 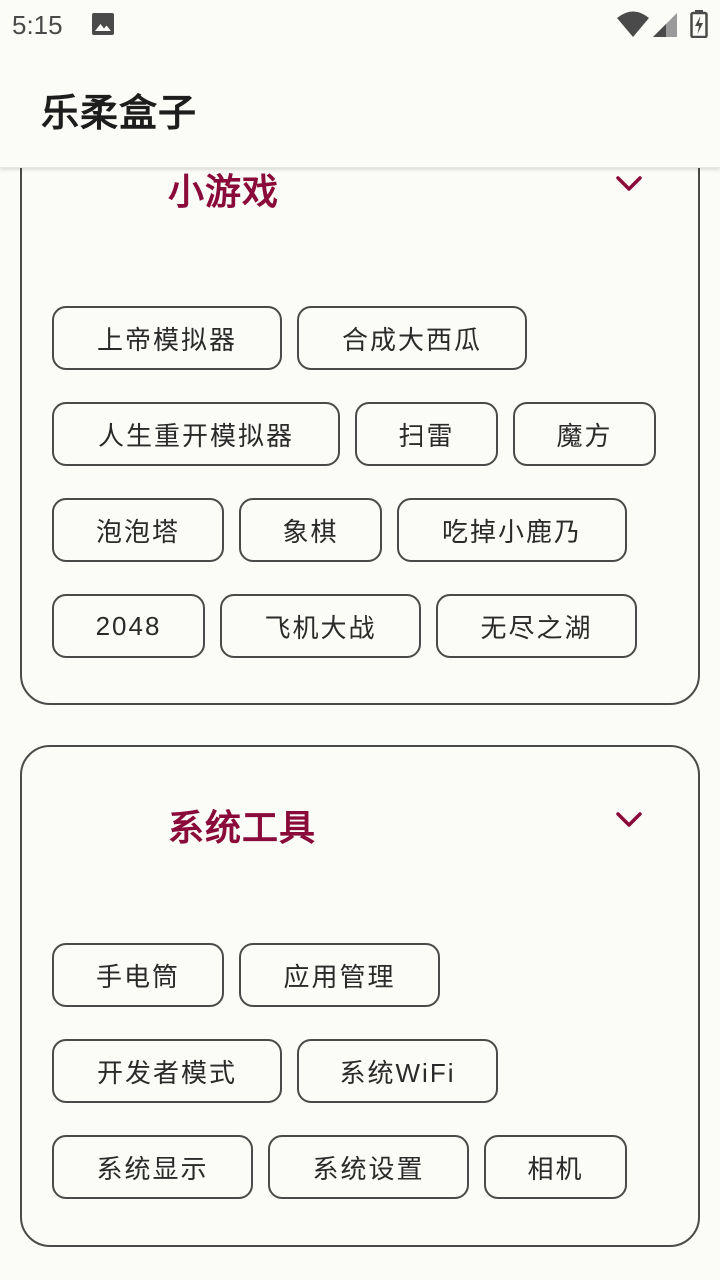 What do you see at coordinates (310, 530) in the screenshot?
I see `game-chip-chess: 象棋` at bounding box center [310, 530].